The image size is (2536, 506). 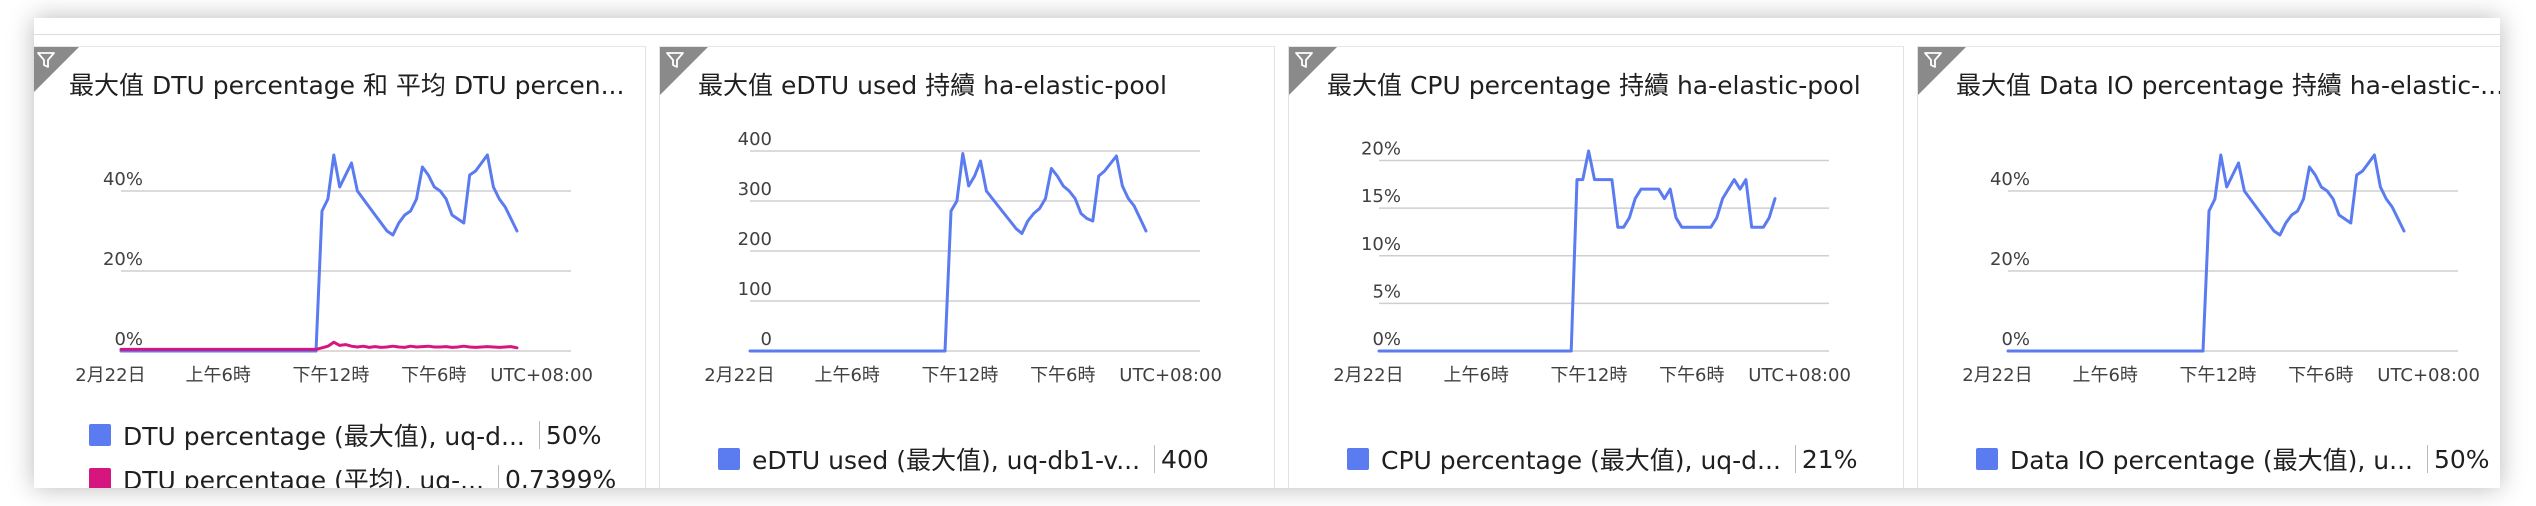 I want to click on y-tick-label: 300, so click(x=755, y=189).